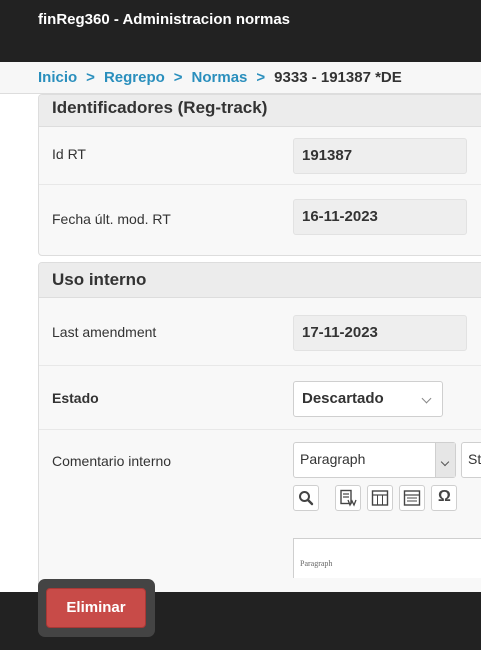 Image resolution: width=481 pixels, height=650 pixels. I want to click on last-amendment-label: Last amendment, so click(104, 332).